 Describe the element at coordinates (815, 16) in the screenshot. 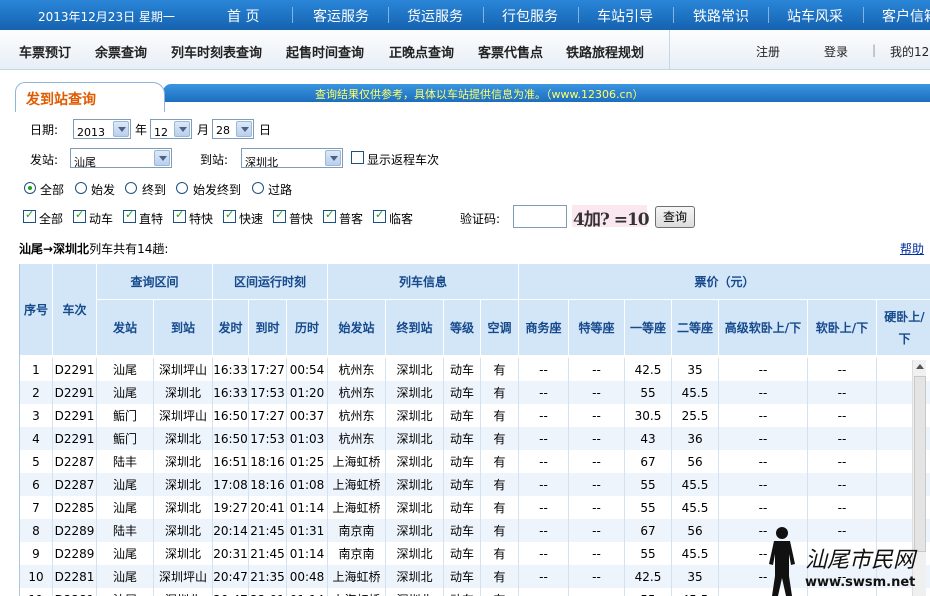

I see `nav-station-showcase: 站车风采` at that location.